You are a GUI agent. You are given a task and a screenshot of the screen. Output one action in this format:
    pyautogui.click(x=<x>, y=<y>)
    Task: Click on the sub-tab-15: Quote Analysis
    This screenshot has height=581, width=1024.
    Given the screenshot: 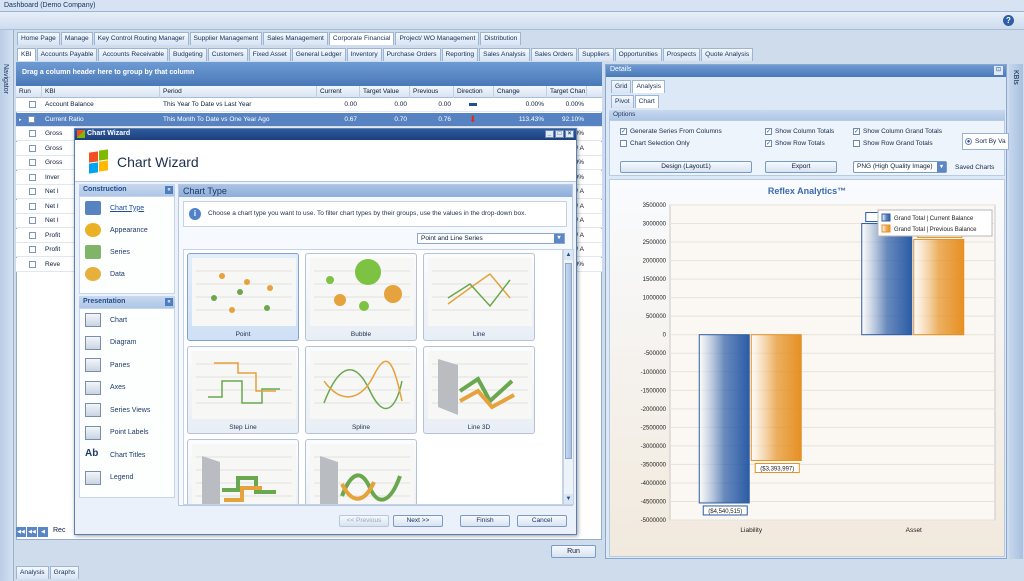 What is the action you would take?
    pyautogui.click(x=727, y=54)
    